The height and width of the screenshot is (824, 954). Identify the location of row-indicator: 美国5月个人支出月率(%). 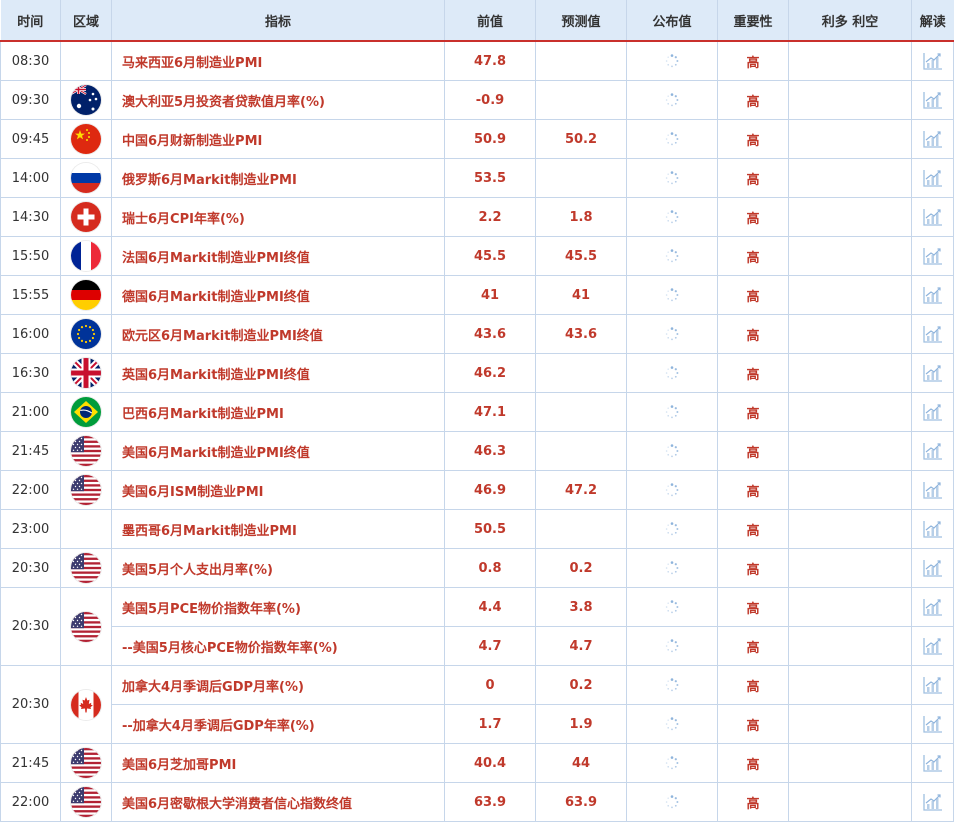
(278, 568).